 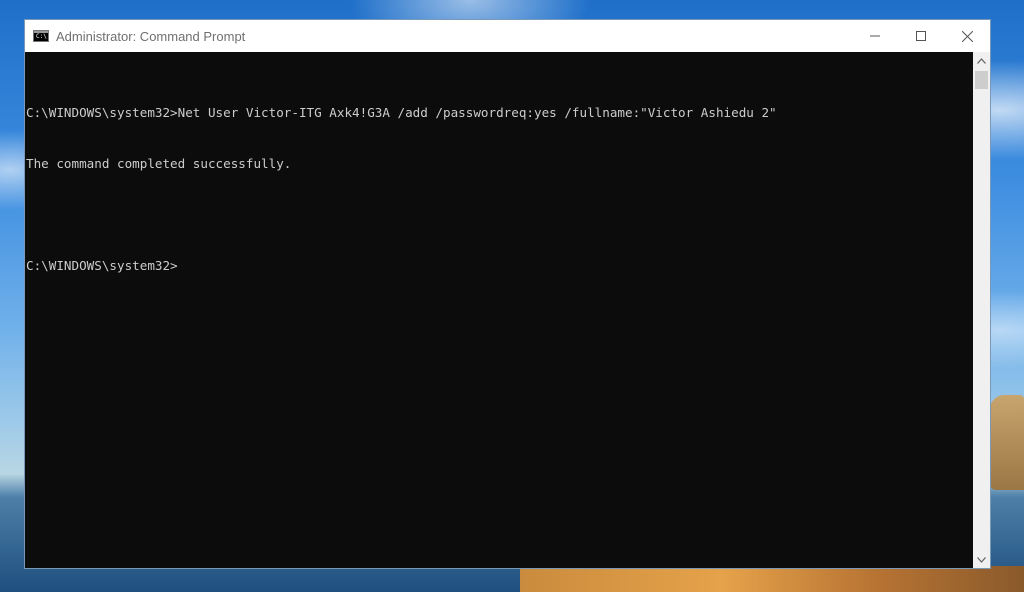 I want to click on chevron-down-icon, so click(x=981, y=559).